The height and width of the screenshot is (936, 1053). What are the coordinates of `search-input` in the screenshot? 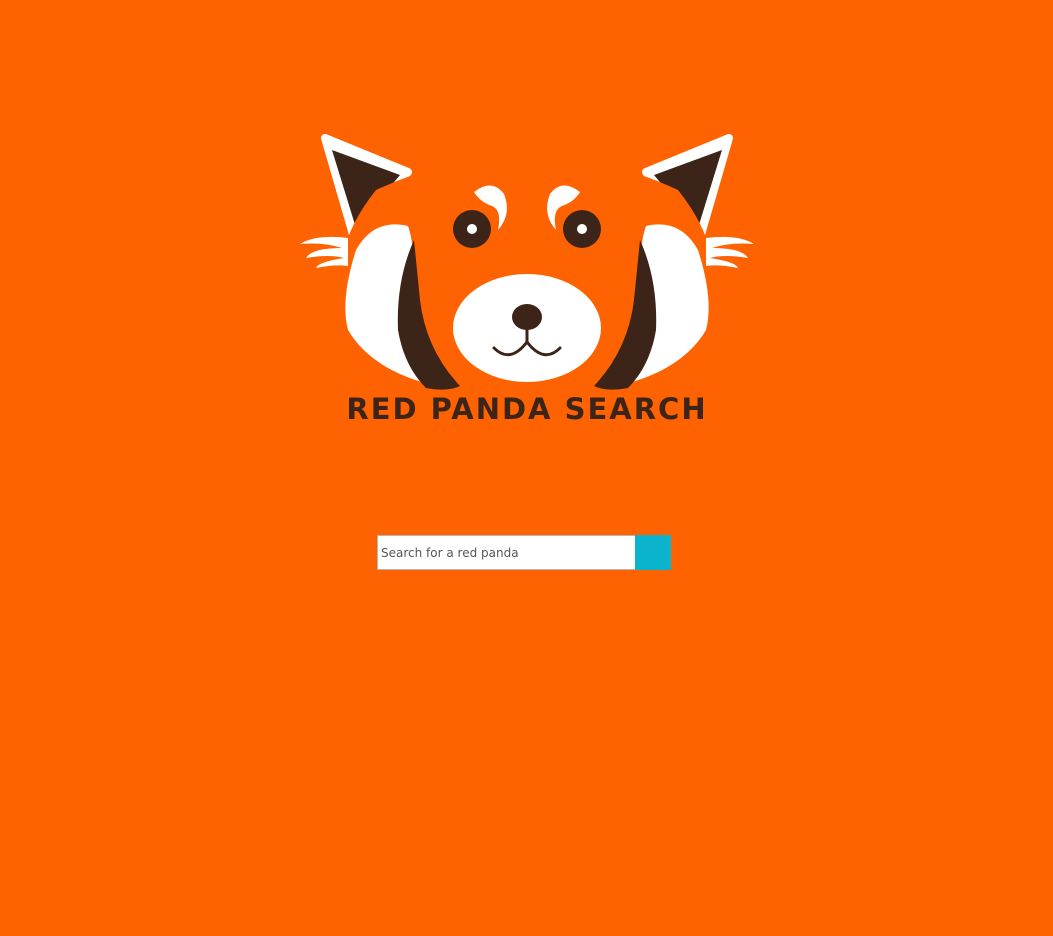 It's located at (506, 552).